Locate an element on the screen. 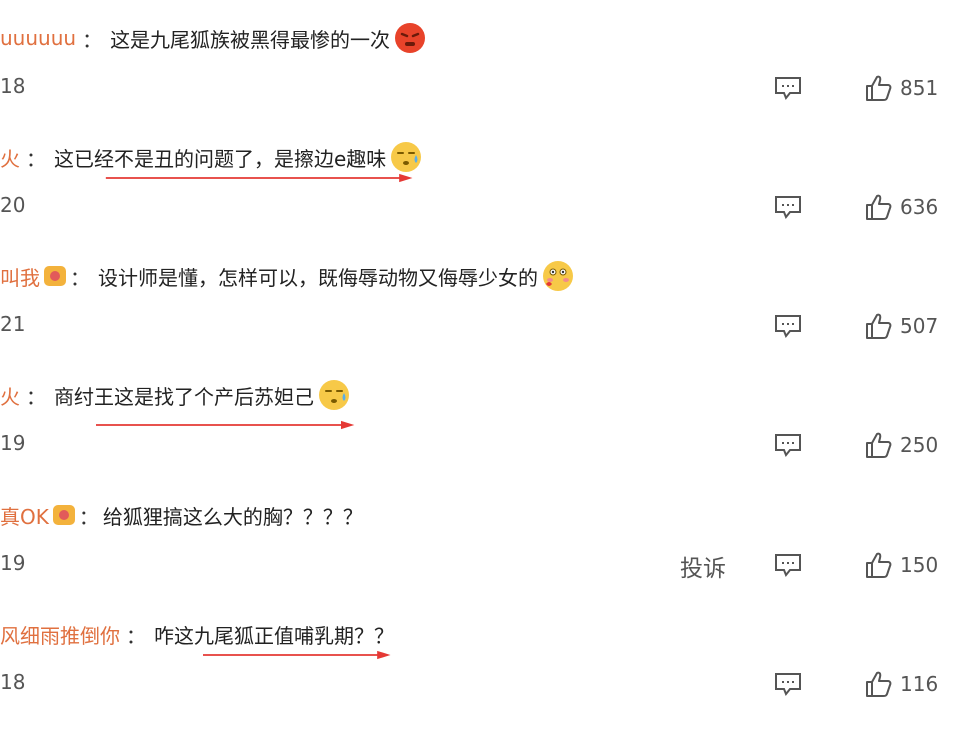 Image resolution: width=960 pixels, height=733 pixels. comment-line: 火 ： 这已经不是丑的问题了，是擦边e趣味 is located at coordinates (211, 157).